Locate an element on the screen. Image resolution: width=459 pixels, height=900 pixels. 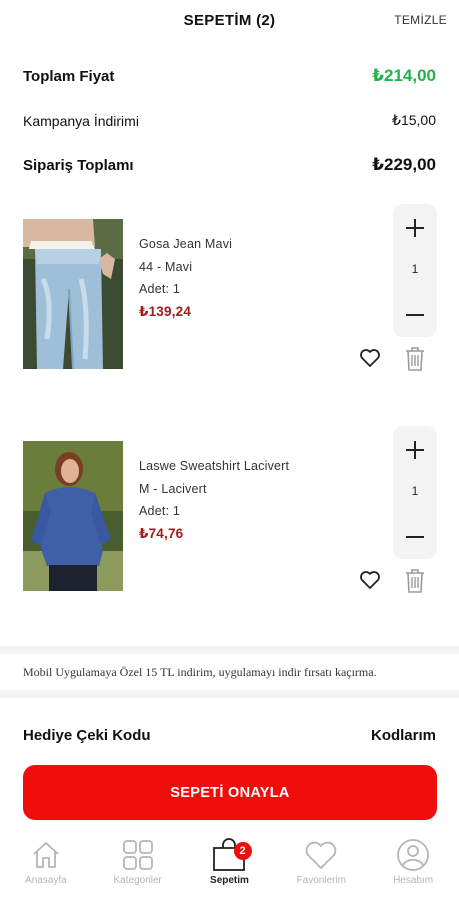
tab-label: Hesabım is located at coordinates (413, 880).